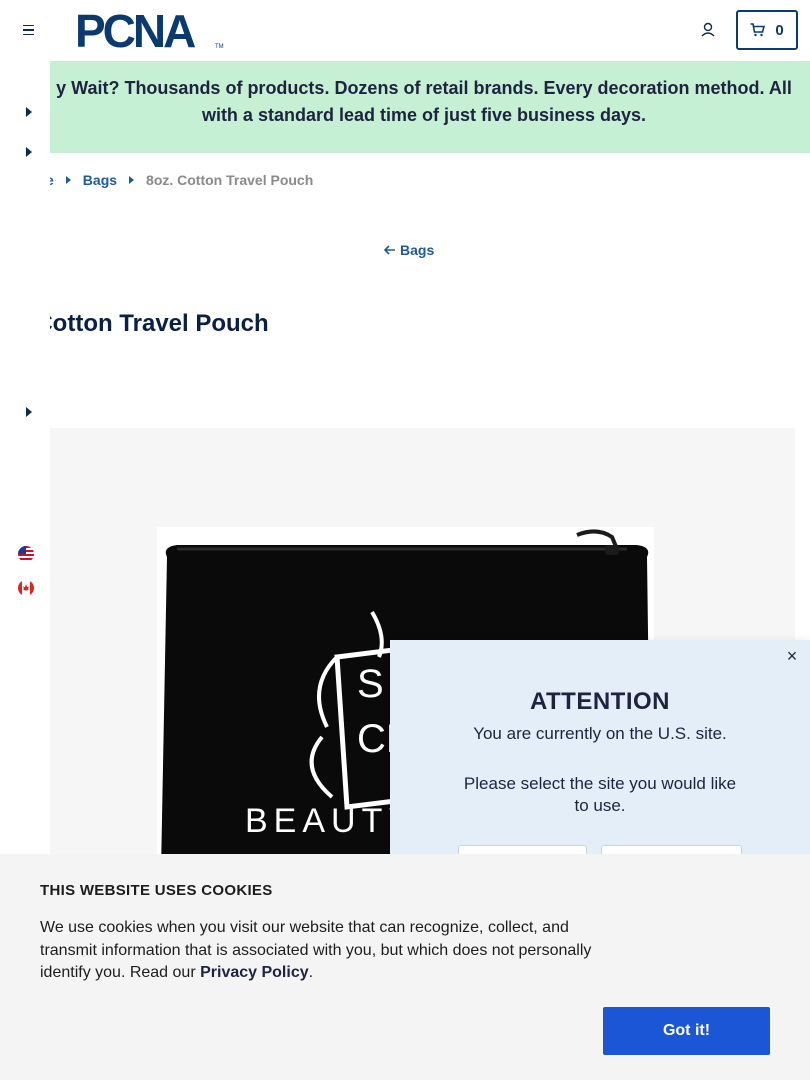 The width and height of the screenshot is (810, 1080). Describe the element at coordinates (28, 30) in the screenshot. I see `menu-icon` at that location.